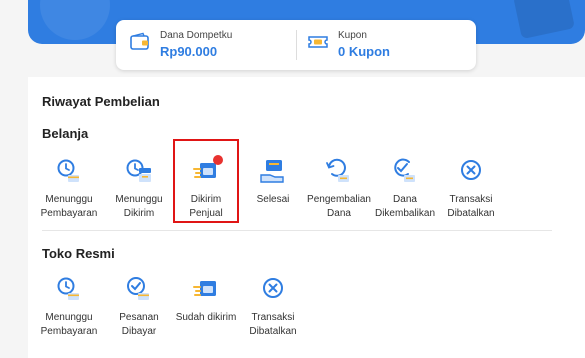  What do you see at coordinates (272, 171) in the screenshot?
I see `hand-box-icon` at bounding box center [272, 171].